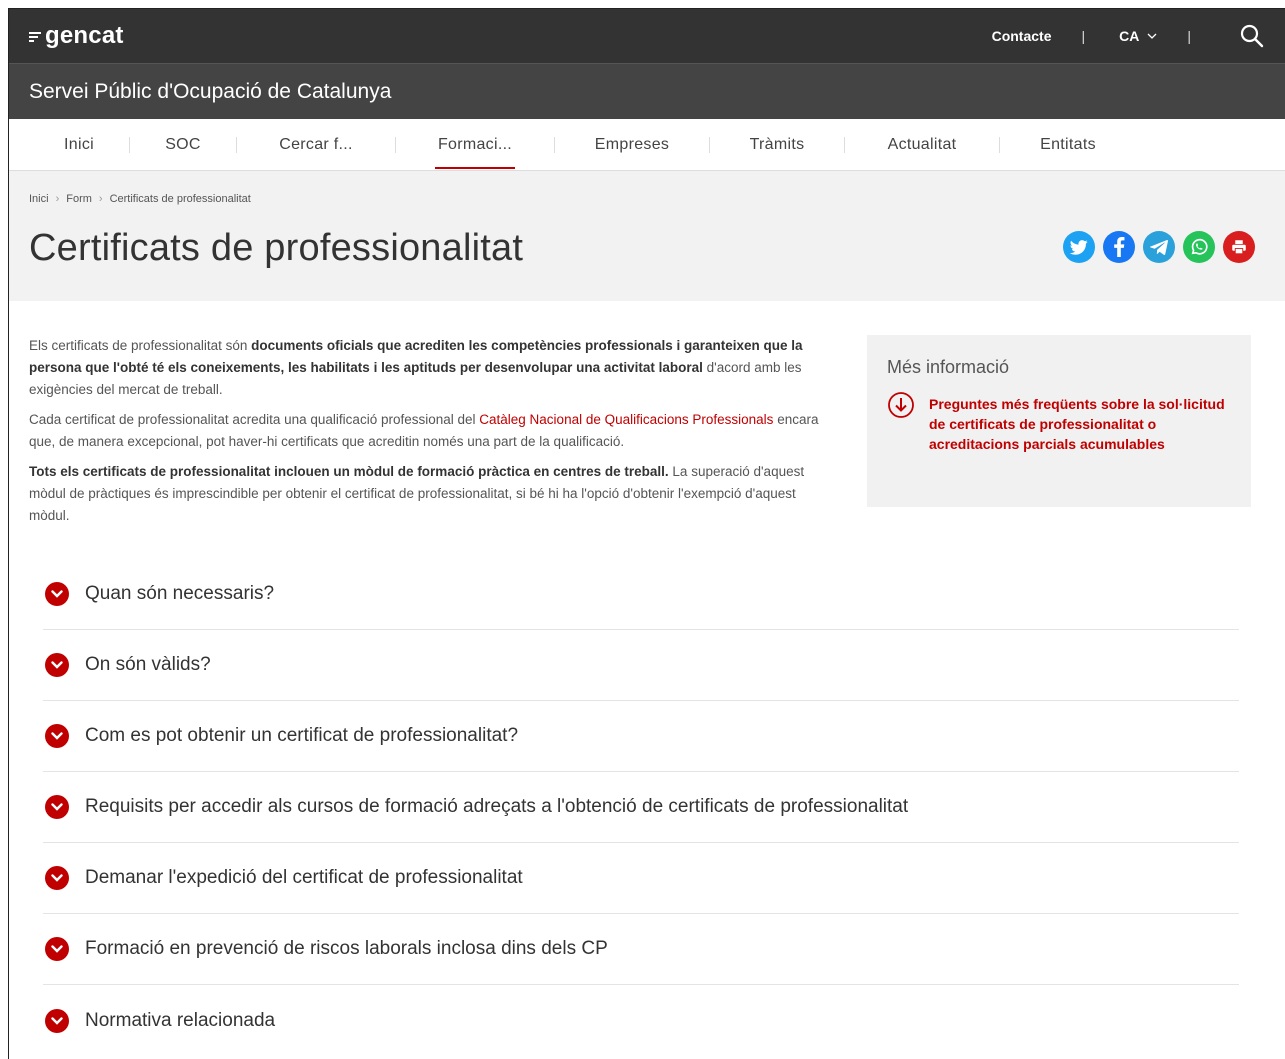  I want to click on language-label: CA, so click(1129, 36).